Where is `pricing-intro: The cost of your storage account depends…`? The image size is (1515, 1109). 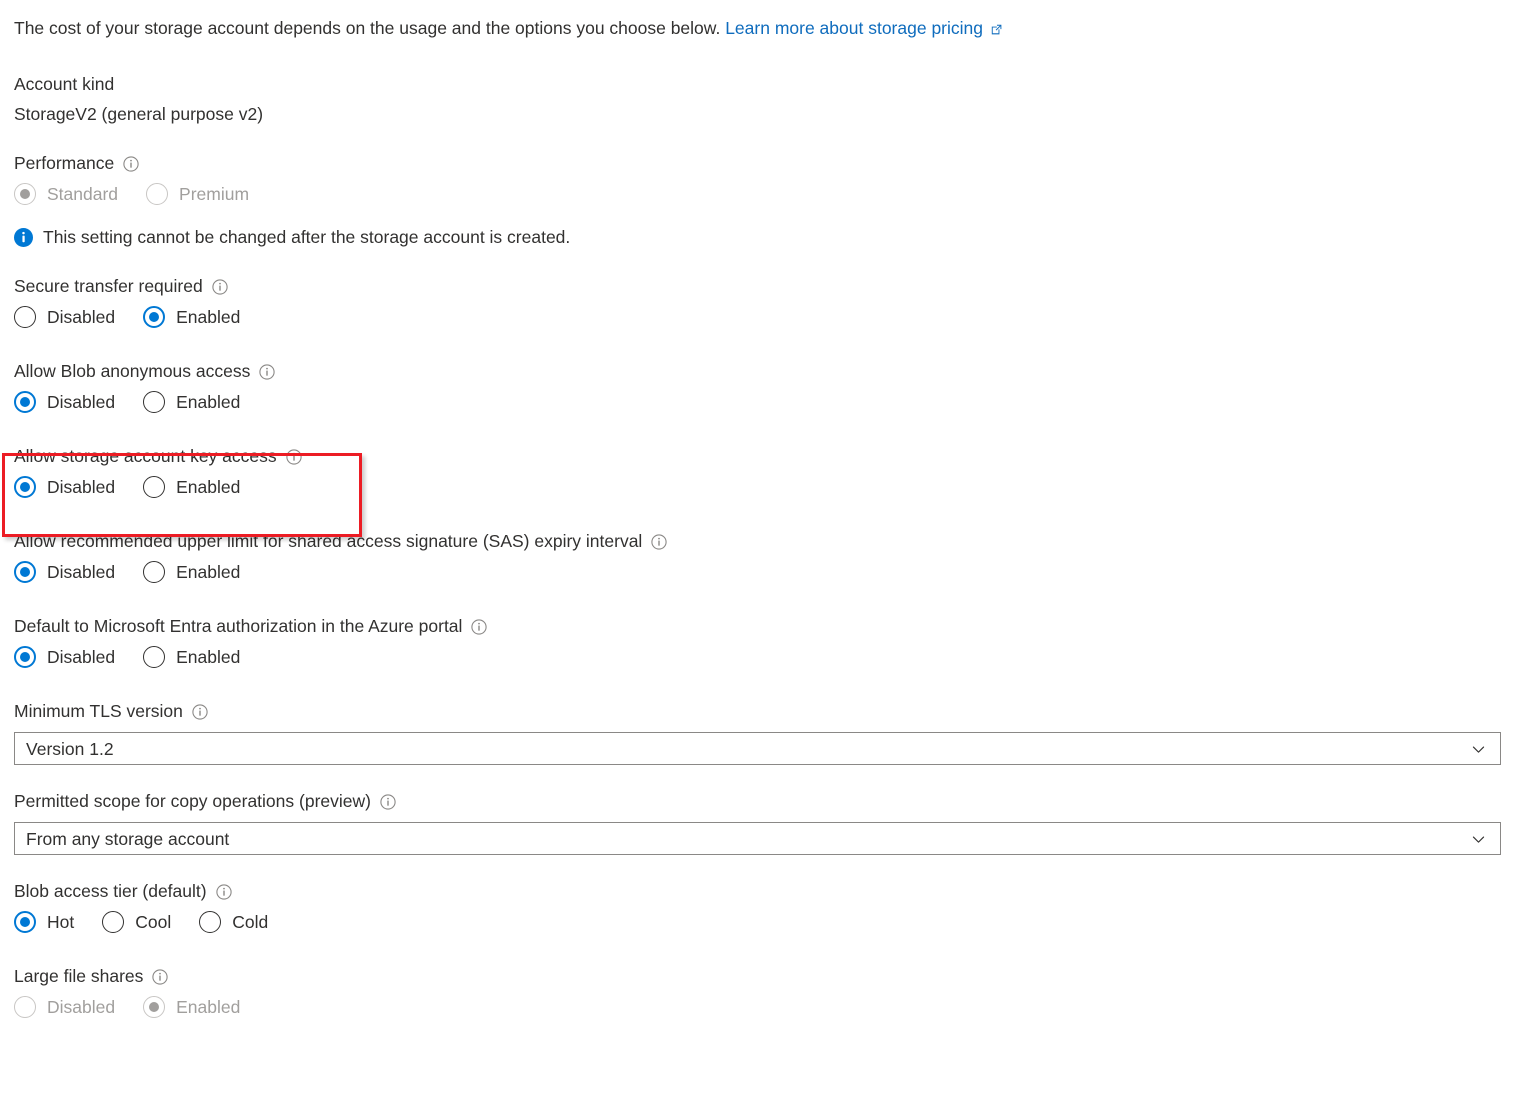
pricing-intro: The cost of your storage account depends… is located at coordinates (757, 20).